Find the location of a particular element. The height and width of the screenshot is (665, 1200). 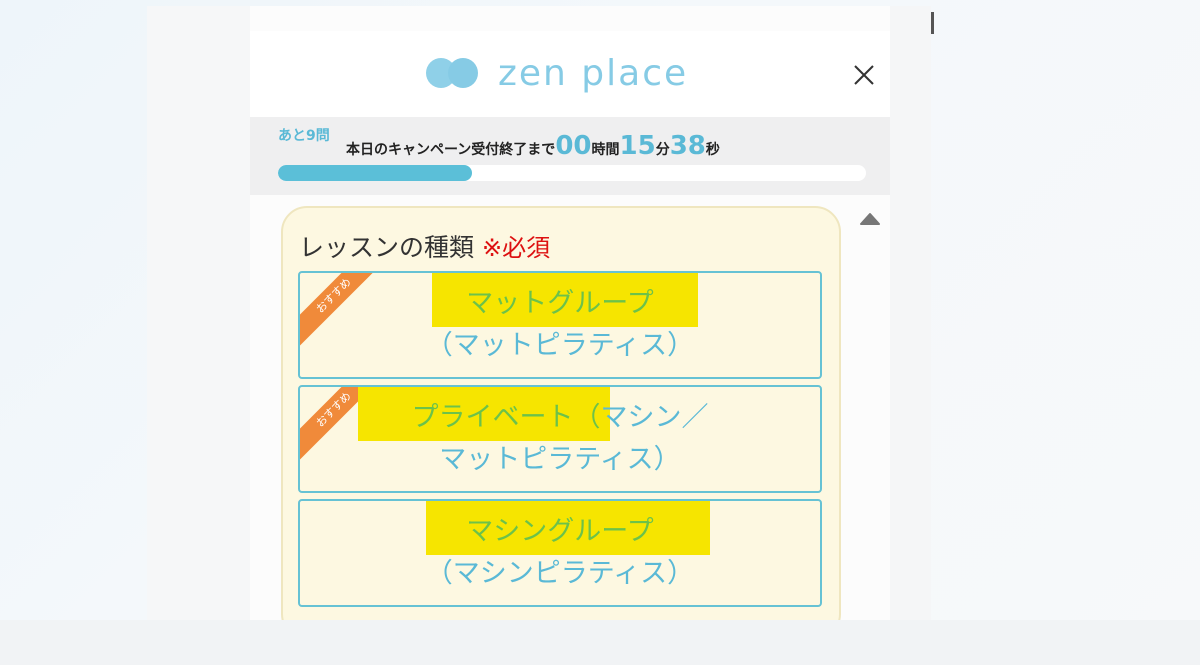

option-private: おすすめ プライベート（マシン／ マットピラティス） is located at coordinates (560, 439).